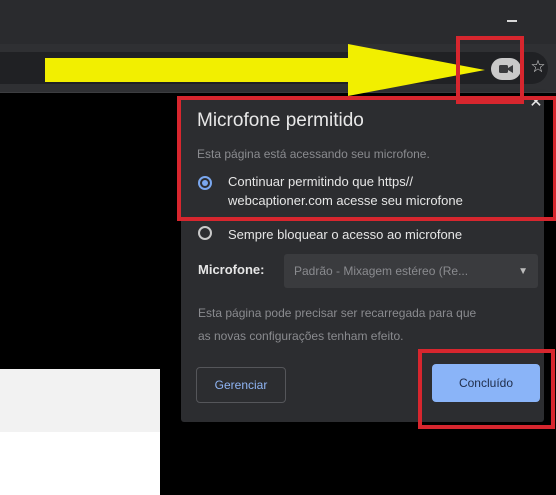 The width and height of the screenshot is (556, 495). What do you see at coordinates (490, 70) in the screenshot?
I see `annotation-box-camera` at bounding box center [490, 70].